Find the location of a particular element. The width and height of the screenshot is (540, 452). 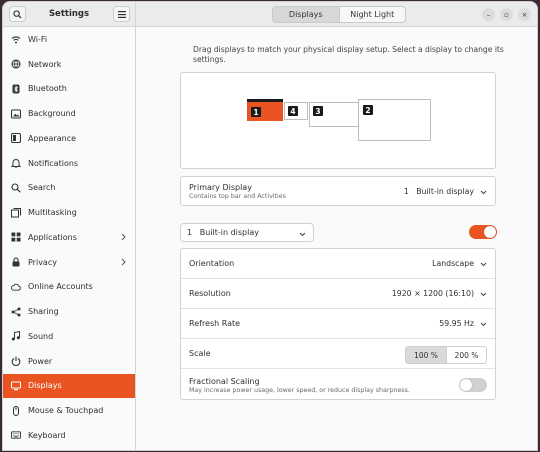

primary-display-label: Primary Display is located at coordinates (220, 187).